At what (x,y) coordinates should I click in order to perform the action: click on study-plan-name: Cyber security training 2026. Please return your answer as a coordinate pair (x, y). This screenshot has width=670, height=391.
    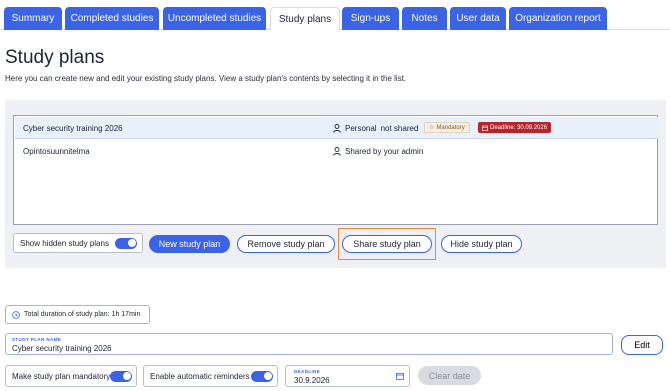
    Looking at the image, I should click on (73, 128).